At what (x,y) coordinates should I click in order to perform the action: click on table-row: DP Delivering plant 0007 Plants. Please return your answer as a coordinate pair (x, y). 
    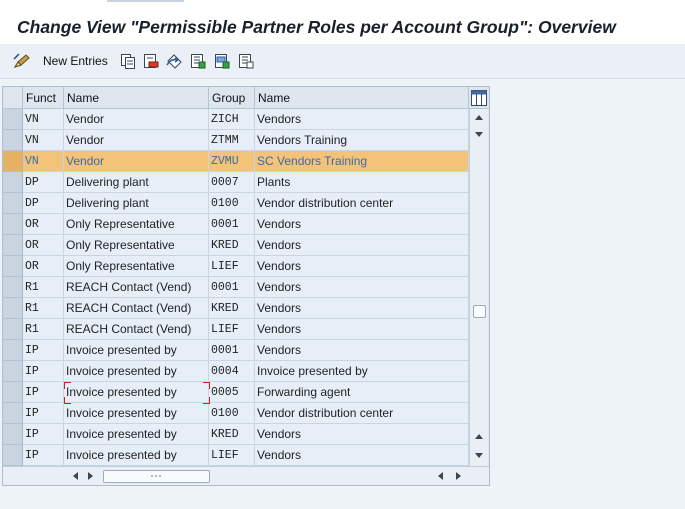
    Looking at the image, I should click on (236, 182).